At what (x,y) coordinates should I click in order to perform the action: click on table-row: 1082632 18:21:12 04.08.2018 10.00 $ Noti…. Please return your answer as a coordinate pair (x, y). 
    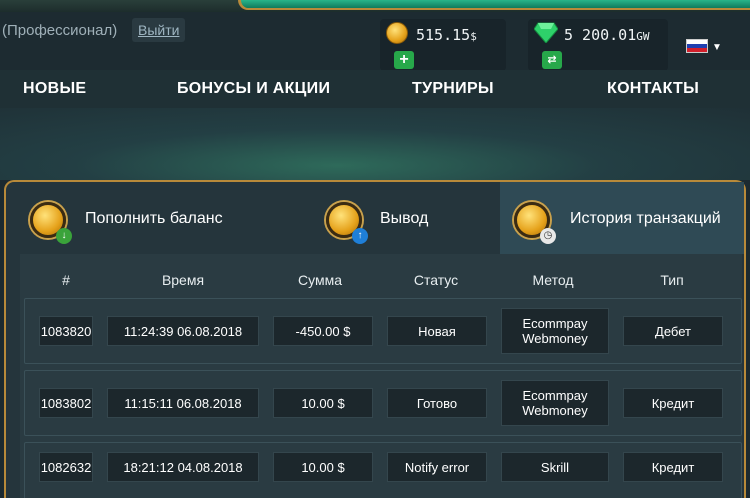
    Looking at the image, I should click on (383, 470).